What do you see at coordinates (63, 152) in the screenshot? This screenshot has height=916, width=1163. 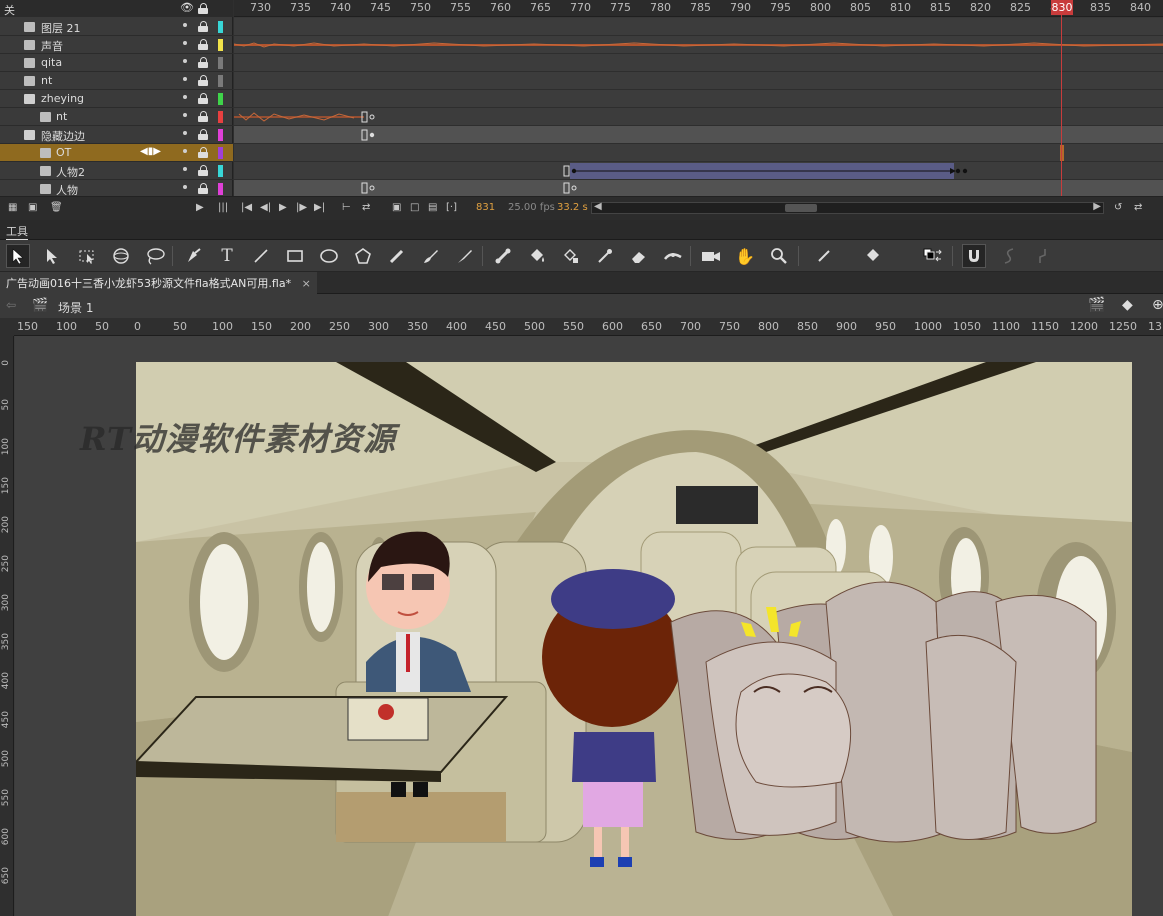 I see `layer-name: OT` at bounding box center [63, 152].